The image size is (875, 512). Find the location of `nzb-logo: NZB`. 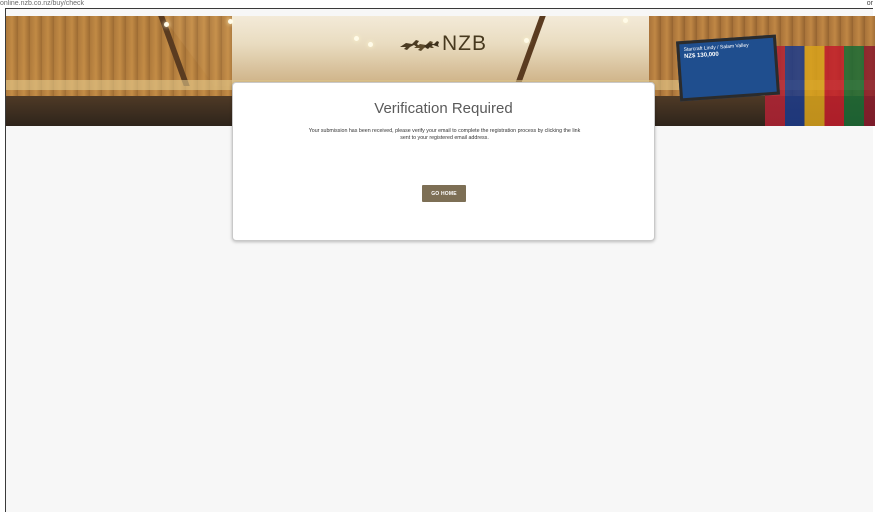

nzb-logo: NZB is located at coordinates (442, 43).